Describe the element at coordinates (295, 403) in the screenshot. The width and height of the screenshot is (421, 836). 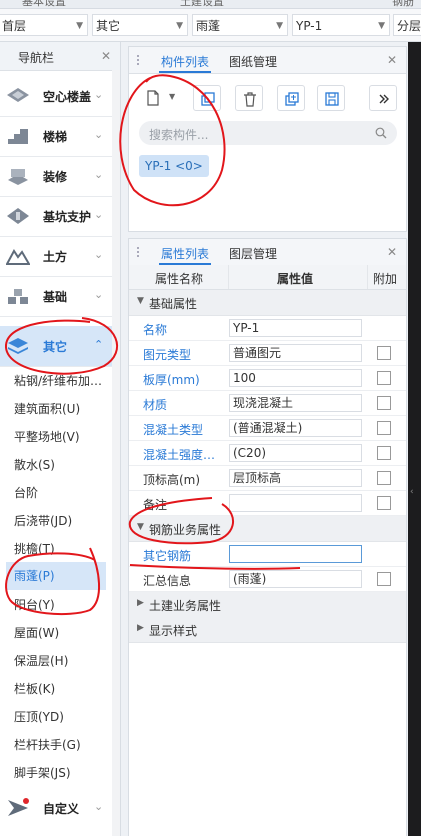
I see `property-value-field: 现浇混凝土` at that location.